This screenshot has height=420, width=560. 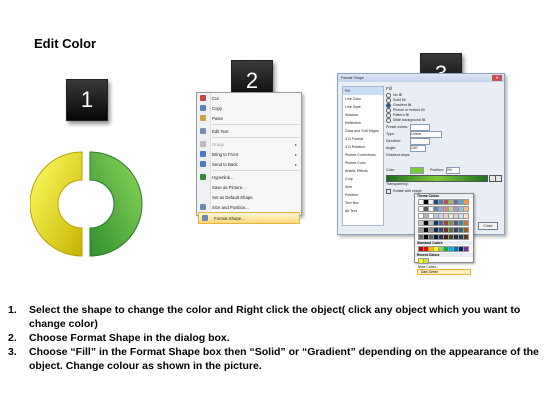 I want to click on menu-item-copy: Copy, so click(x=249, y=108).